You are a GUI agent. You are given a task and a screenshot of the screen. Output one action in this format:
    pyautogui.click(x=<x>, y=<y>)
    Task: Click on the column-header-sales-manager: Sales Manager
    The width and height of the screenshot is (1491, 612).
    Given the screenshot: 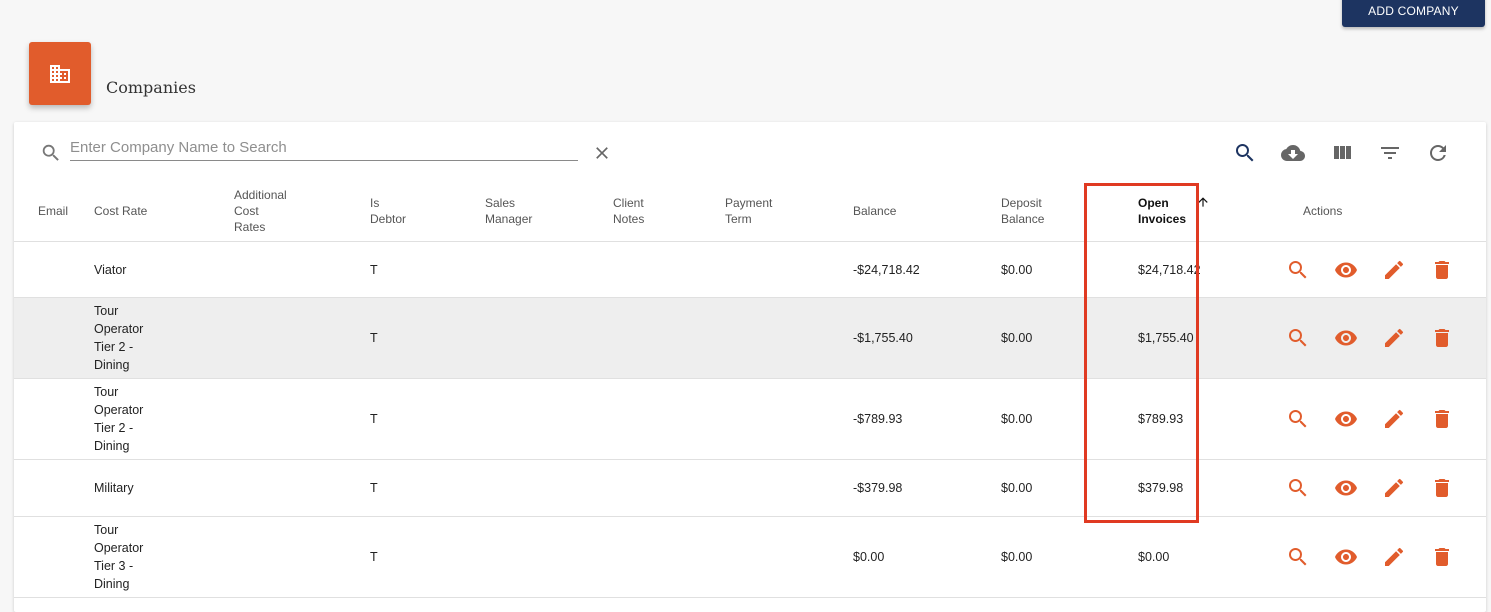 What is the action you would take?
    pyautogui.click(x=549, y=211)
    